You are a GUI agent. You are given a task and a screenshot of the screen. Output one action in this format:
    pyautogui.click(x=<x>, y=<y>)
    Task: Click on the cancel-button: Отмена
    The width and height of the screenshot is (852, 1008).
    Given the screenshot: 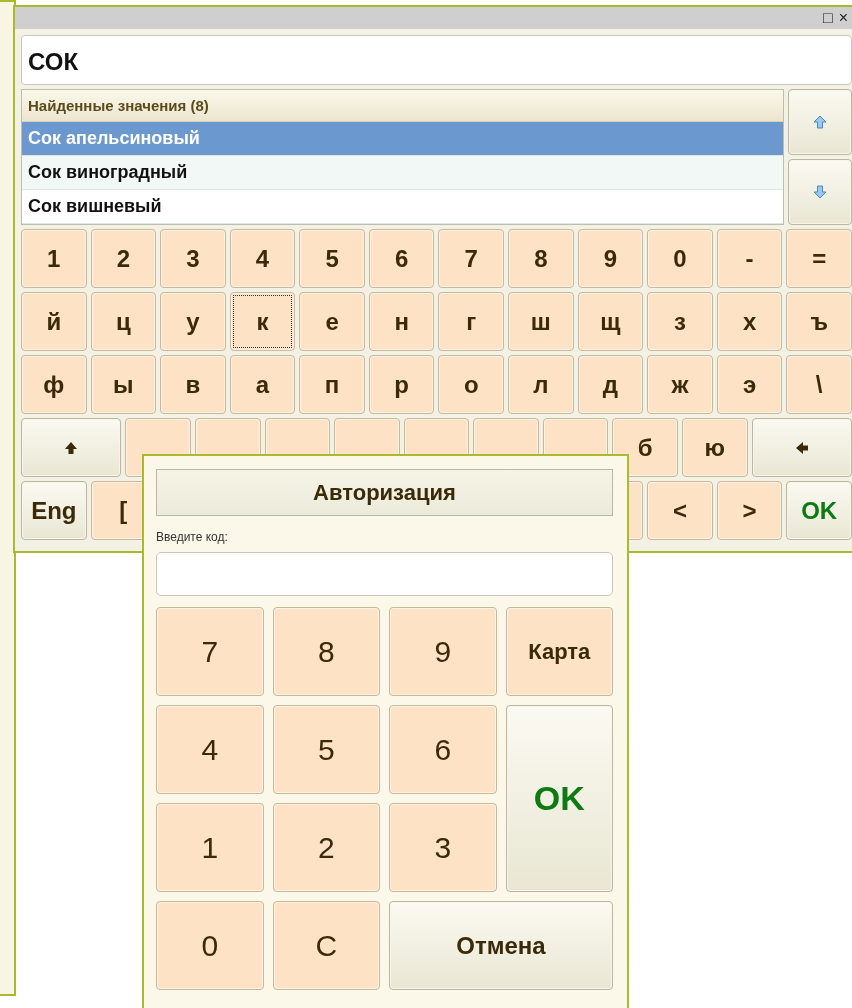 What is the action you would take?
    pyautogui.click(x=501, y=945)
    